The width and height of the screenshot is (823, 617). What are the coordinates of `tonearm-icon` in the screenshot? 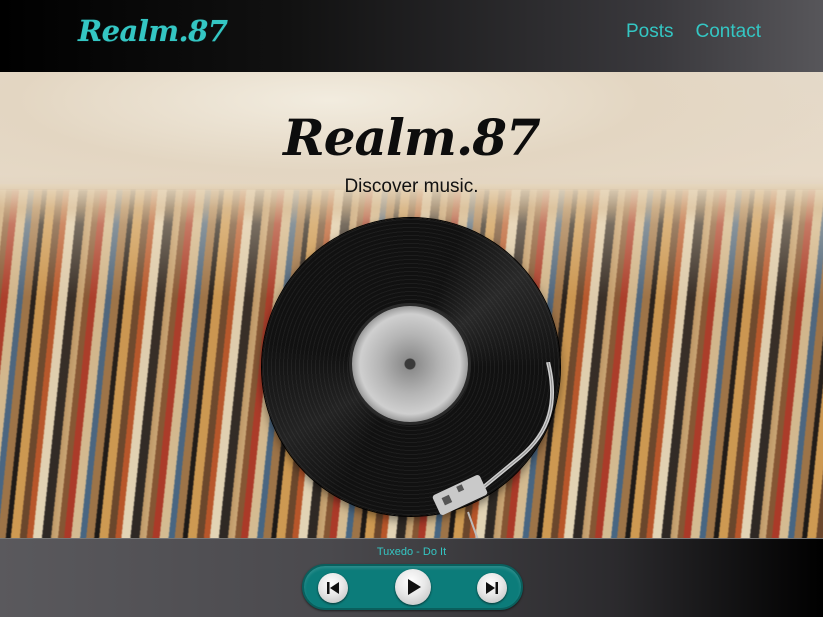 It's located at (493, 450).